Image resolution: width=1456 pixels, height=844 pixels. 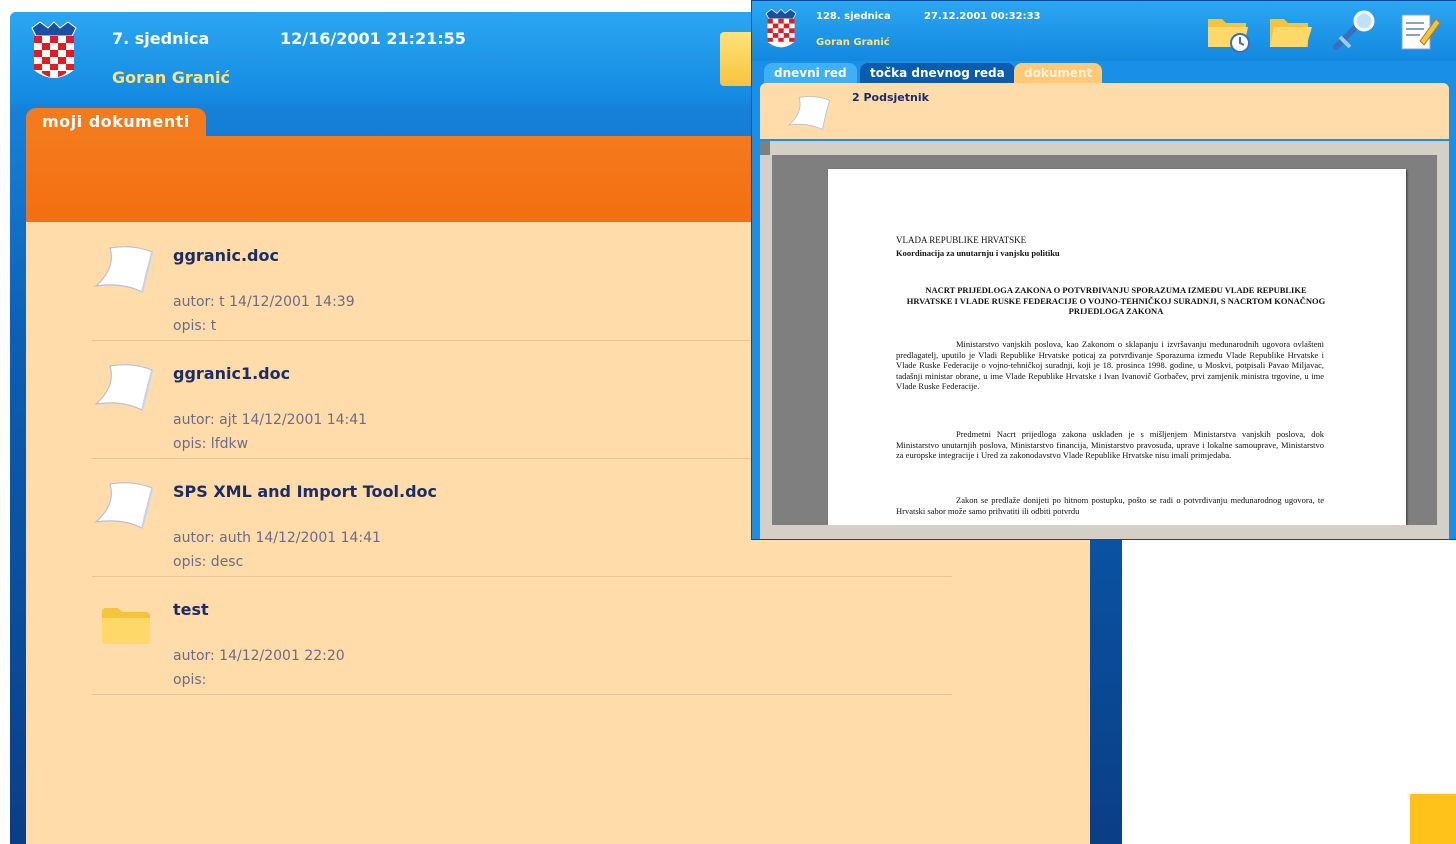 What do you see at coordinates (1443, 333) in the screenshot?
I see `vertical-scrollbar` at bounding box center [1443, 333].